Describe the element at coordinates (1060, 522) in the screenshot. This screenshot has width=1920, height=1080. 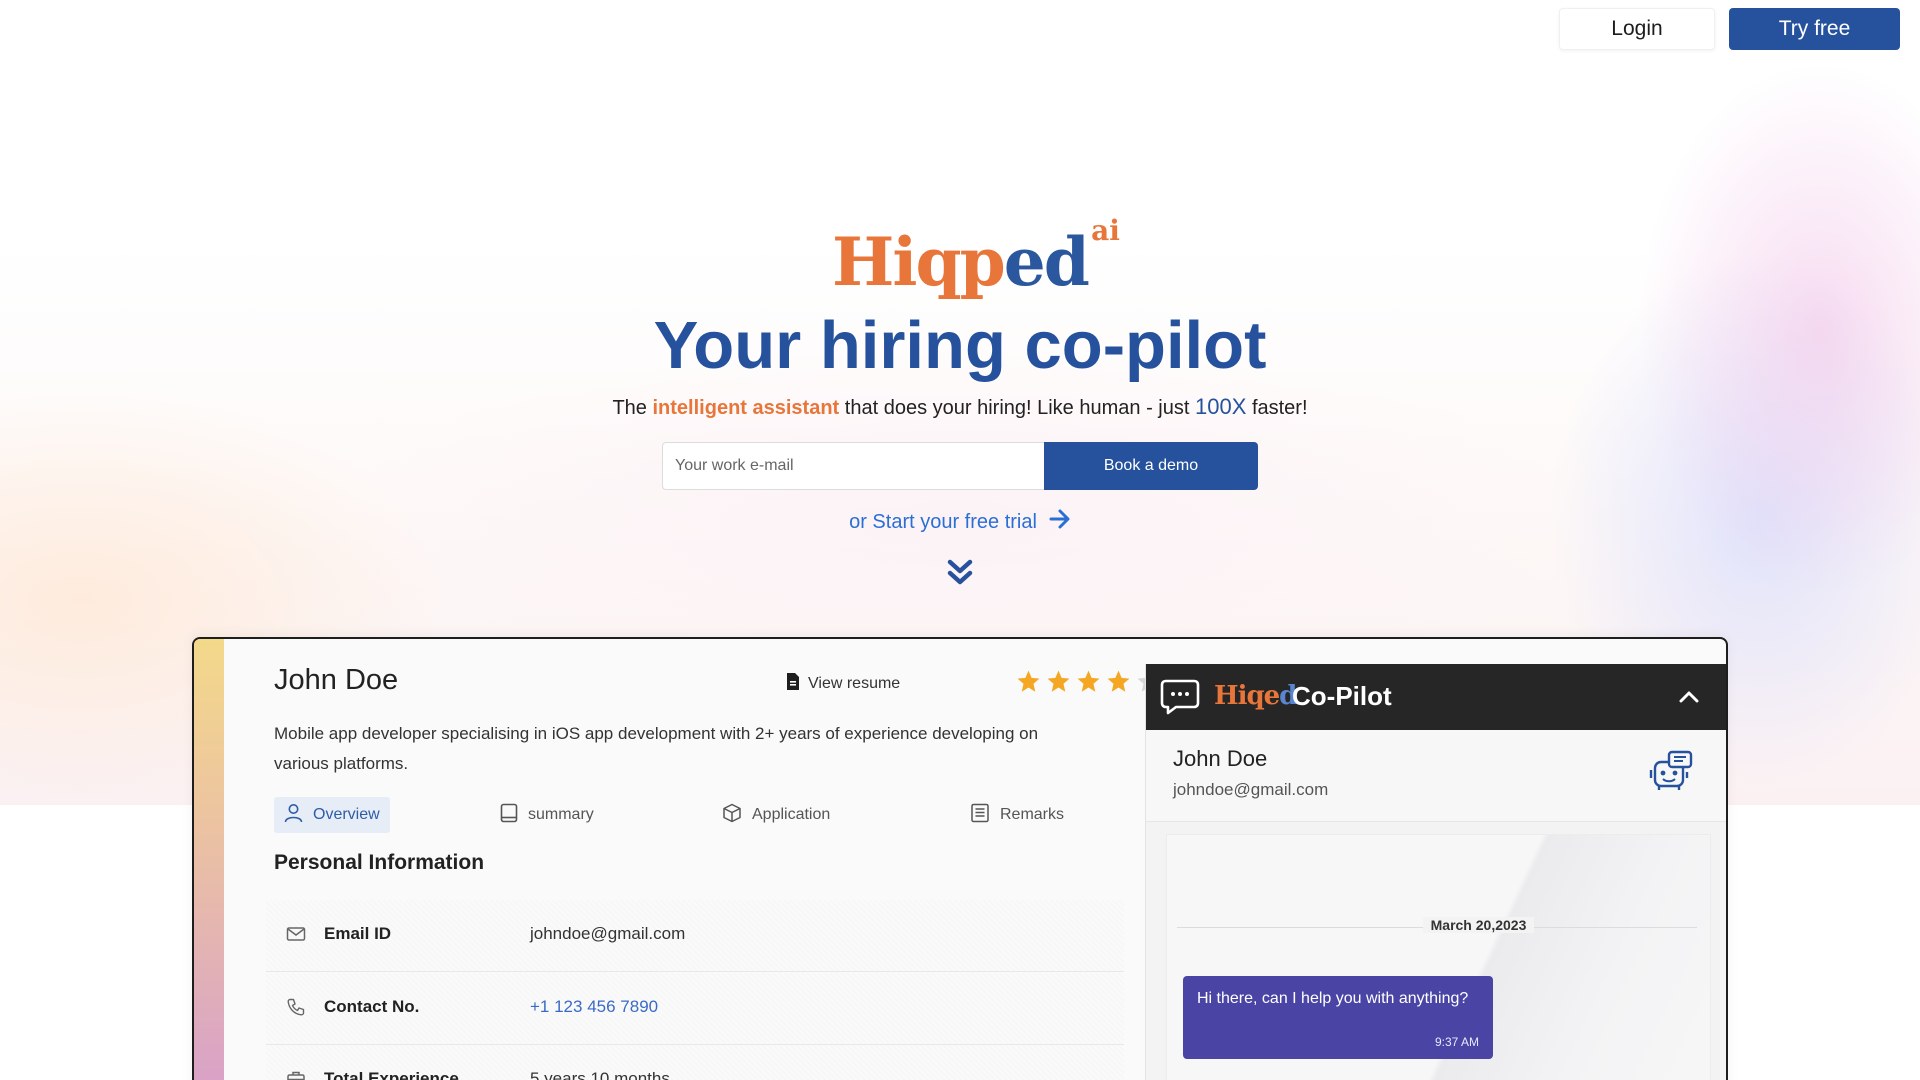
I see `arrow-right-icon` at that location.